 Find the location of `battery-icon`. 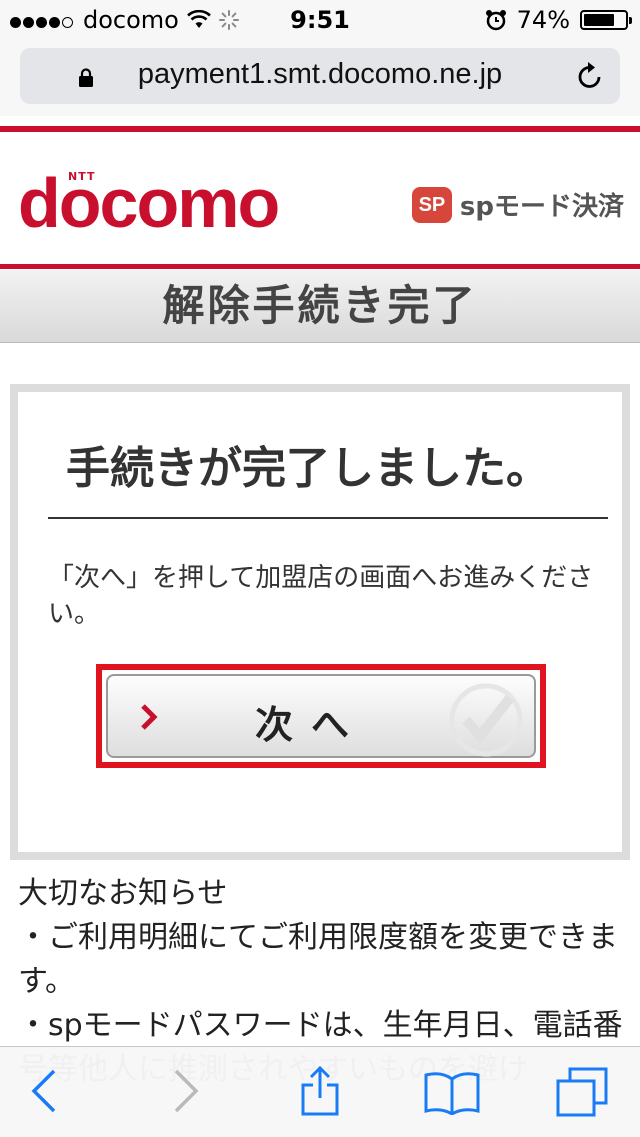

battery-icon is located at coordinates (606, 20).